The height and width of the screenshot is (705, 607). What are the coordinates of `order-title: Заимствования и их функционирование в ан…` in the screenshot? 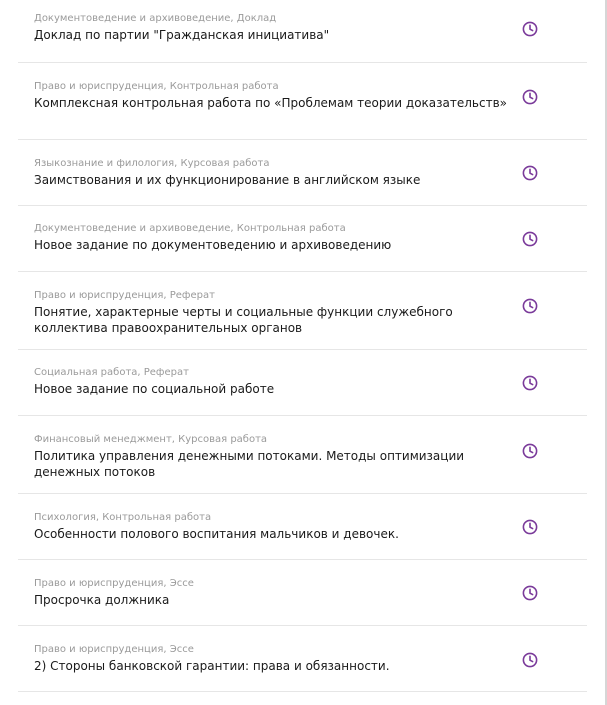 It's located at (280, 180).